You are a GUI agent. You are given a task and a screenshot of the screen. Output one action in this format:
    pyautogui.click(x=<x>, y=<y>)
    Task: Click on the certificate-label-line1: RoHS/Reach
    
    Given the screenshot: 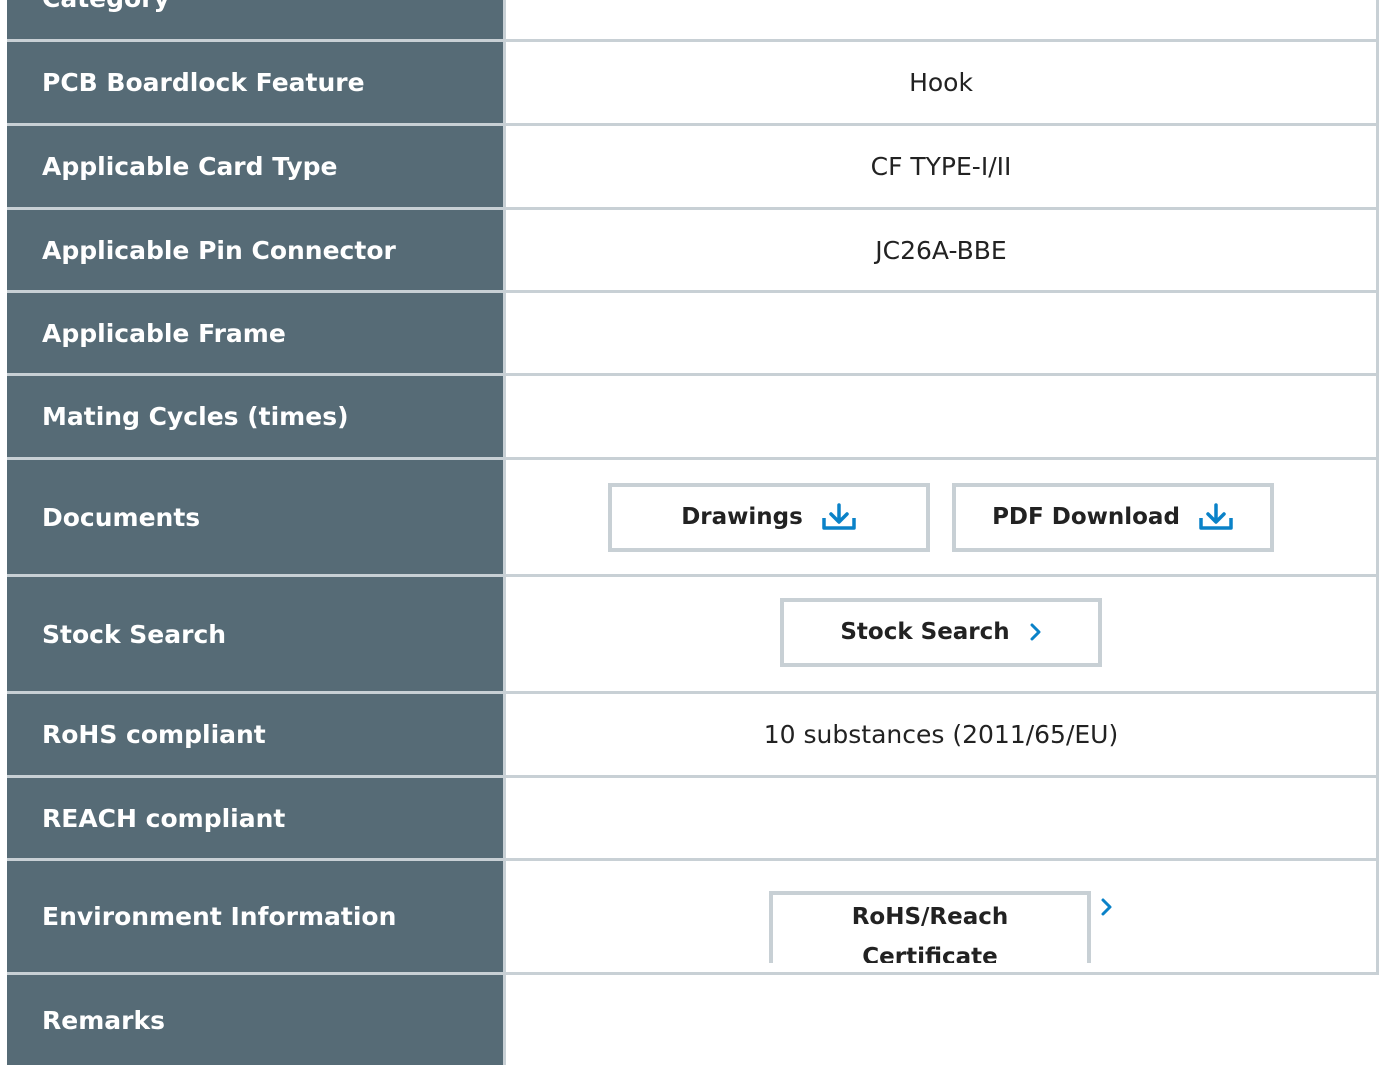 What is the action you would take?
    pyautogui.click(x=930, y=917)
    